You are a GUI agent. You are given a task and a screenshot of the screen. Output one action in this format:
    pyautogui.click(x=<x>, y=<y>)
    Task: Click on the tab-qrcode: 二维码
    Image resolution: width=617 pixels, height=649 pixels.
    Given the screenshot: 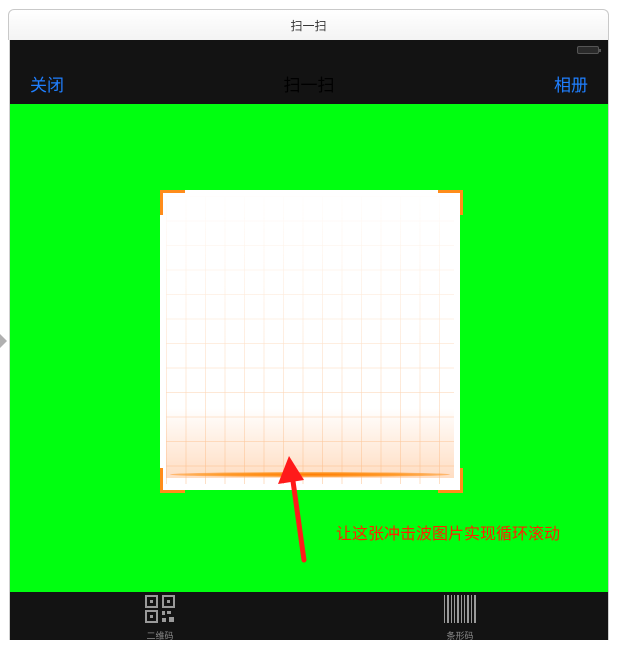 What is the action you would take?
    pyautogui.click(x=160, y=617)
    